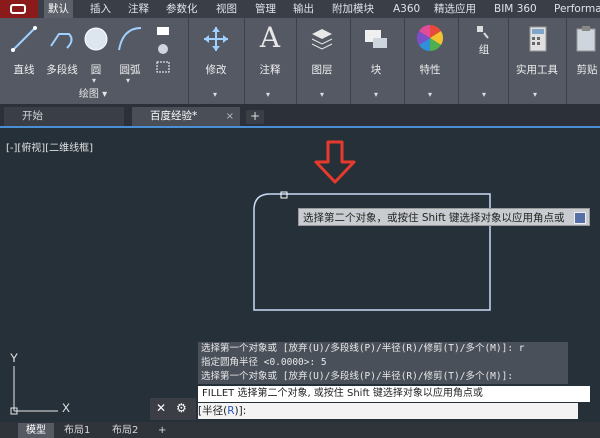 The width and height of the screenshot is (600, 438). What do you see at coordinates (300, 430) in the screenshot?
I see `layout-tab-bar: 模型 布局1 布局2 +` at bounding box center [300, 430].